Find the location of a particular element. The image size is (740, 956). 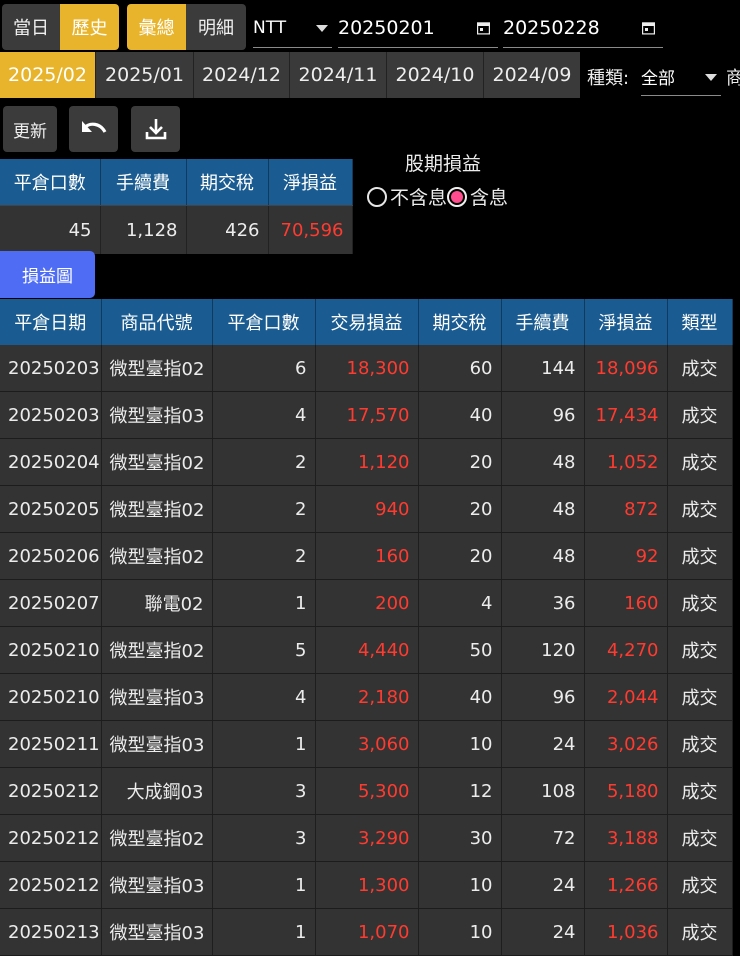

start-date-value: 20250201 is located at coordinates (386, 27).